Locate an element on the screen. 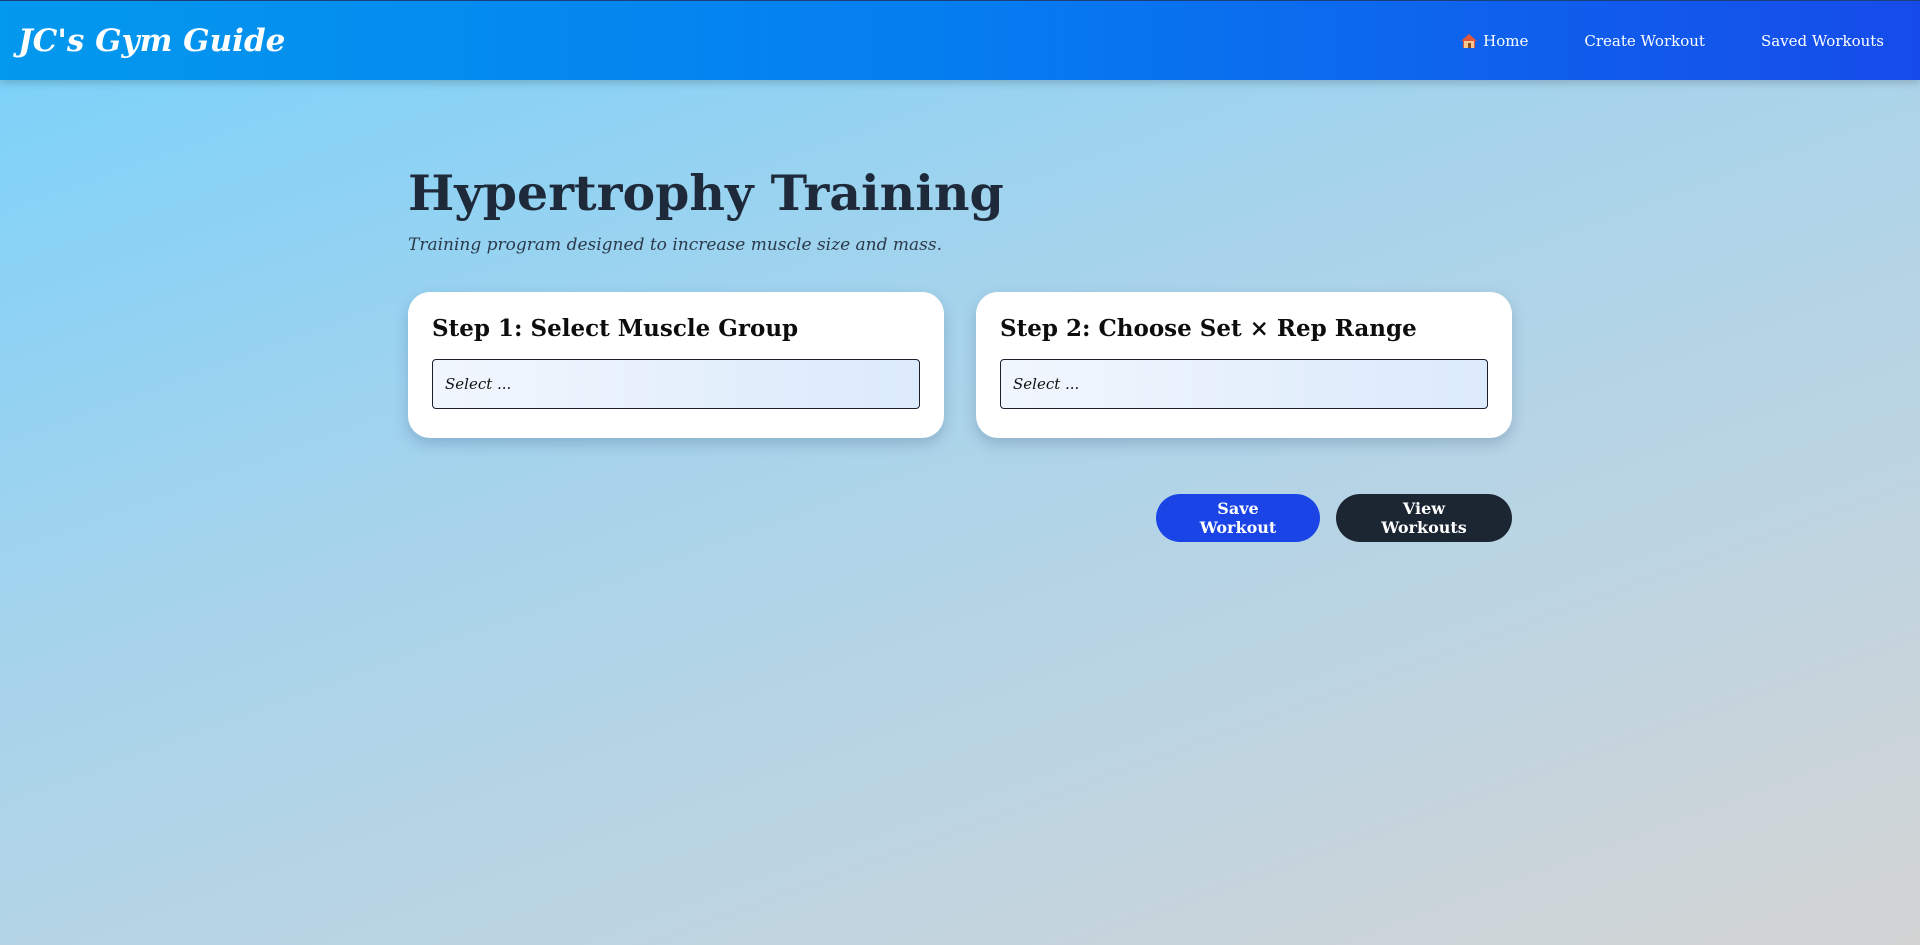 The height and width of the screenshot is (945, 1920). page-title: Hypertrophy Training is located at coordinates (706, 193).